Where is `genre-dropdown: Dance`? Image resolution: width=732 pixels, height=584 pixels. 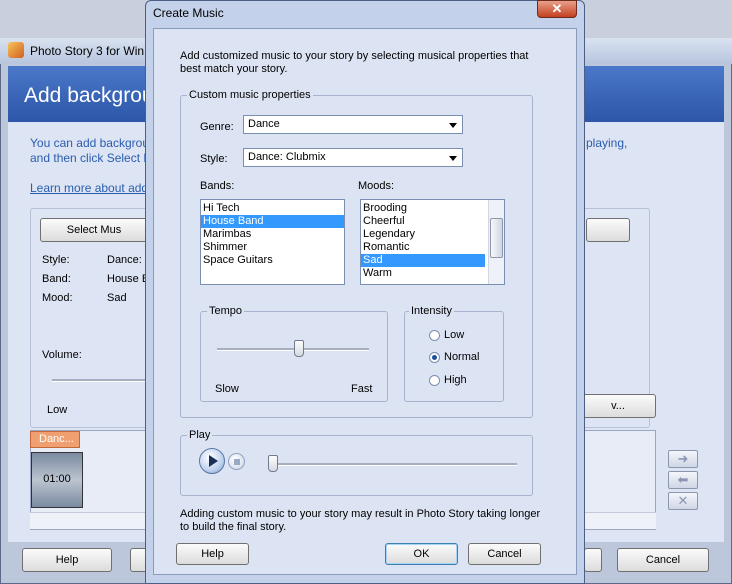
genre-dropdown: Dance is located at coordinates (353, 124).